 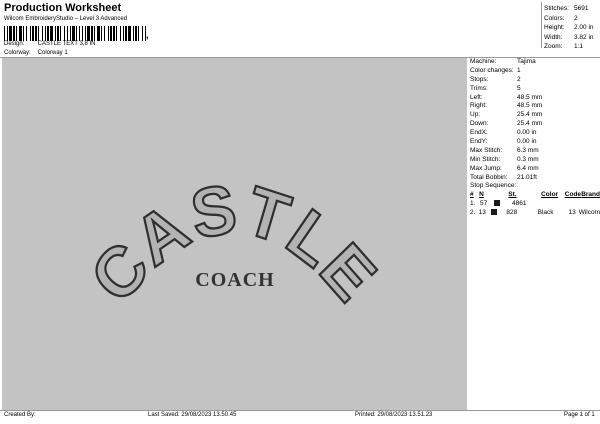 What do you see at coordinates (493, 186) in the screenshot?
I see `stop-sequence-title: Stop Sequence:` at bounding box center [493, 186].